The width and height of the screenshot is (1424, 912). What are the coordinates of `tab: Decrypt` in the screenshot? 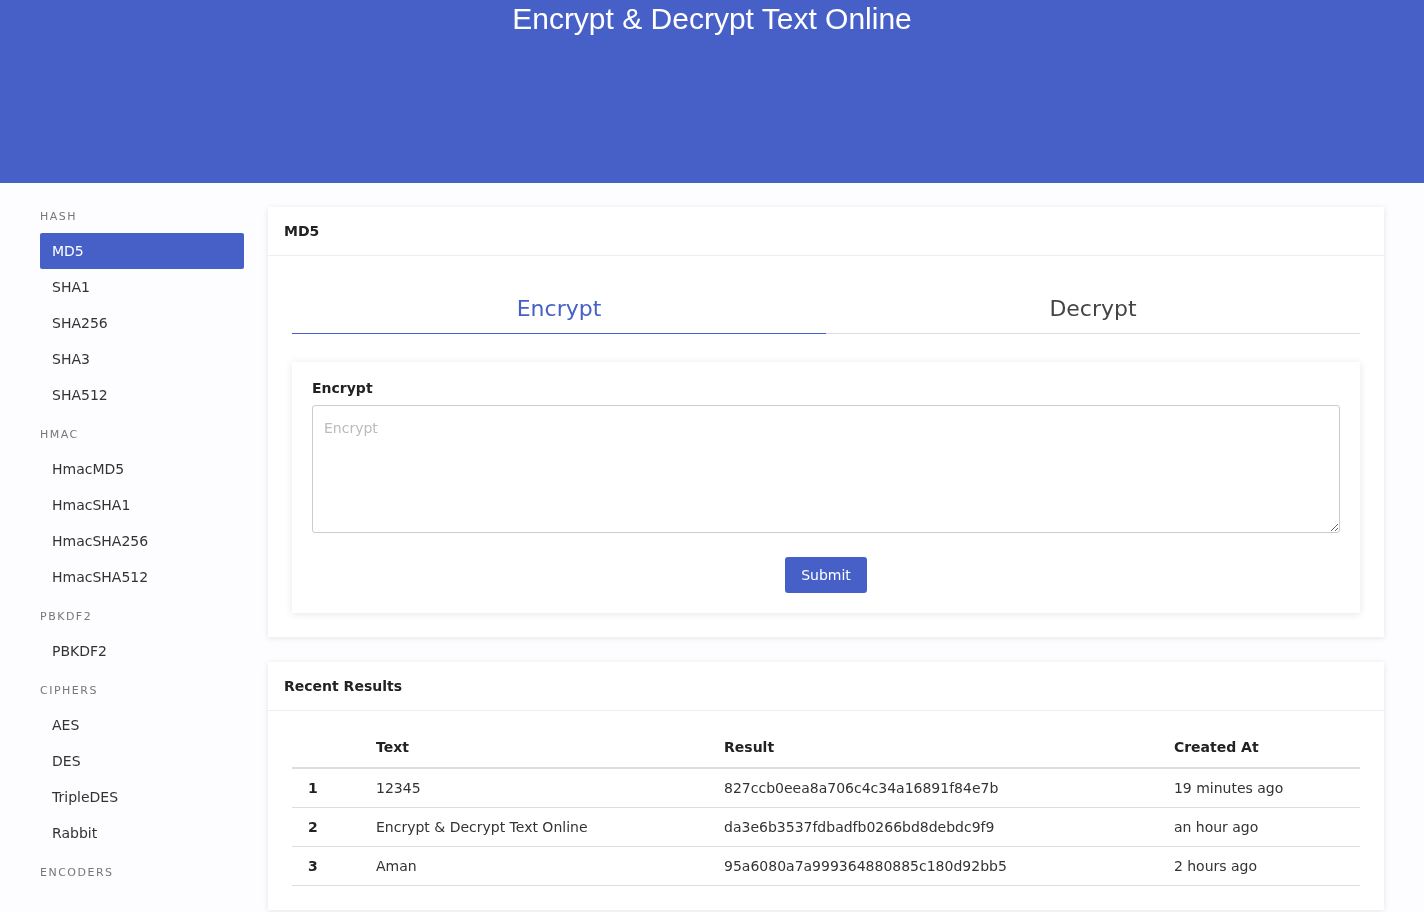 It's located at (1093, 307).